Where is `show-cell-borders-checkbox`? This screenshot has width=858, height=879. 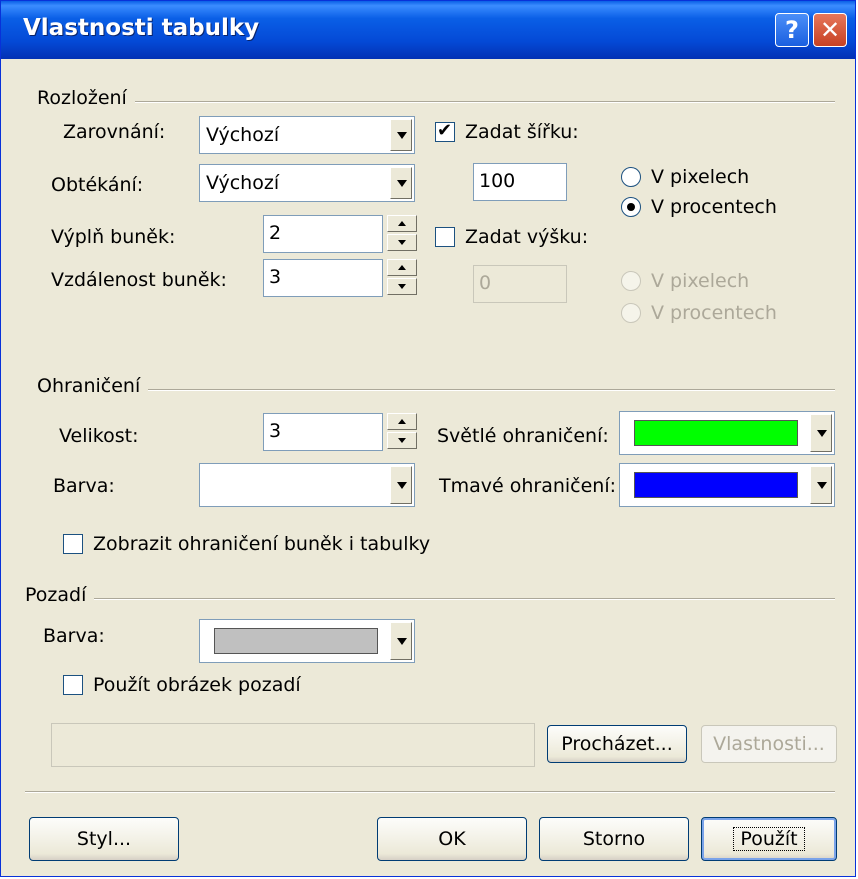
show-cell-borders-checkbox is located at coordinates (73, 544).